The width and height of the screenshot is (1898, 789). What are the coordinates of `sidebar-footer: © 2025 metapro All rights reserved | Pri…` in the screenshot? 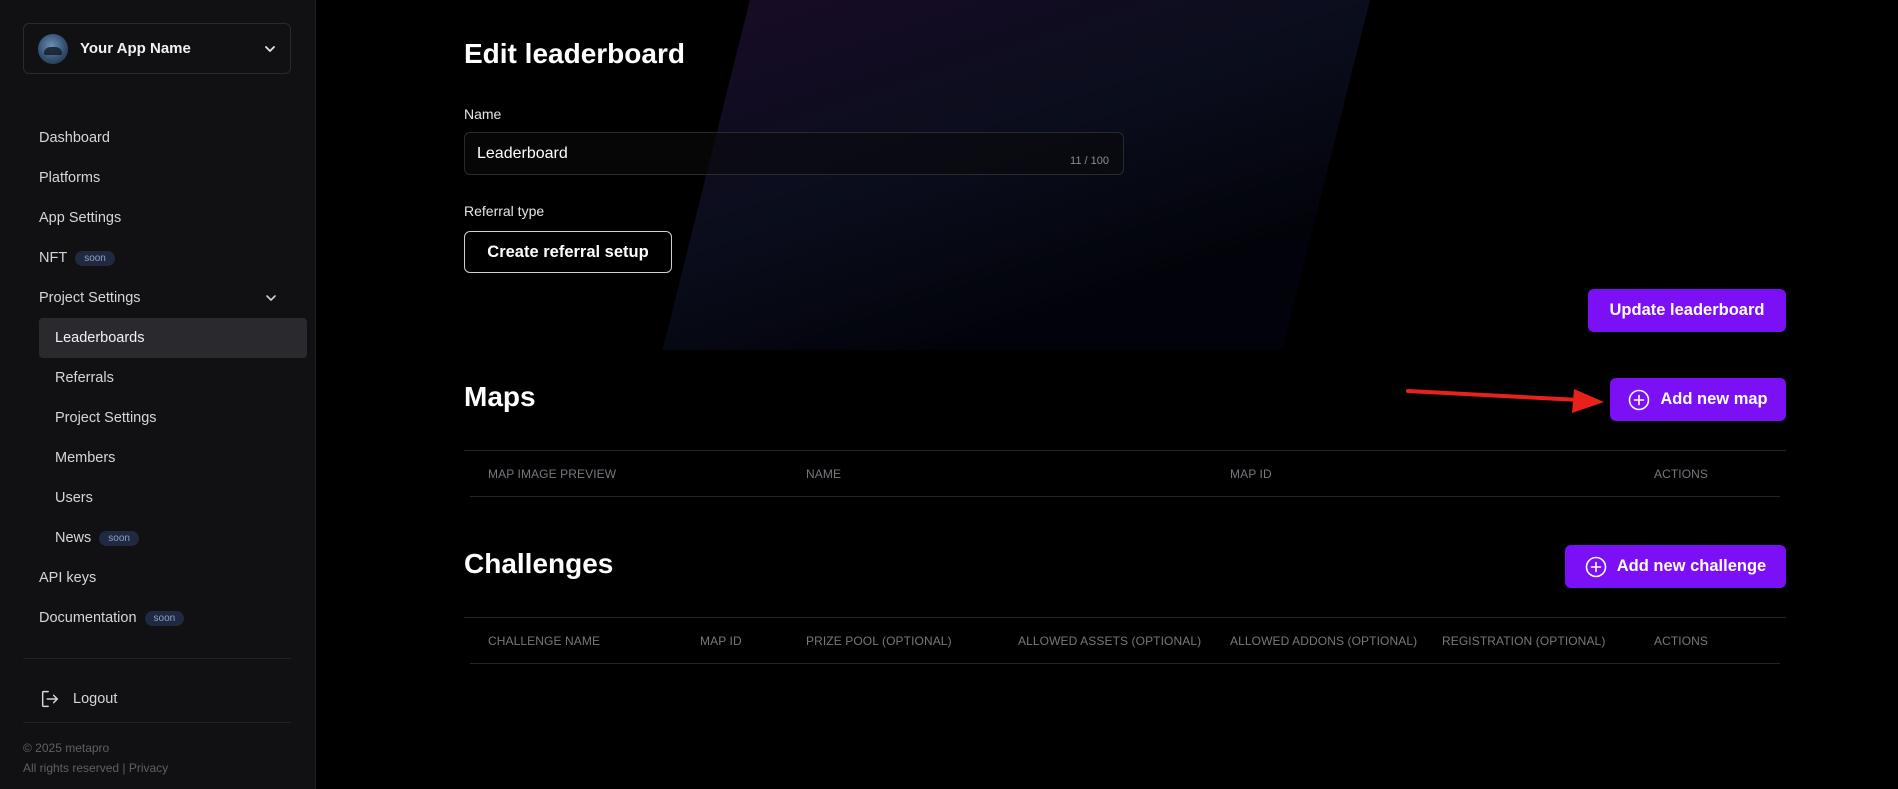 It's located at (95, 758).